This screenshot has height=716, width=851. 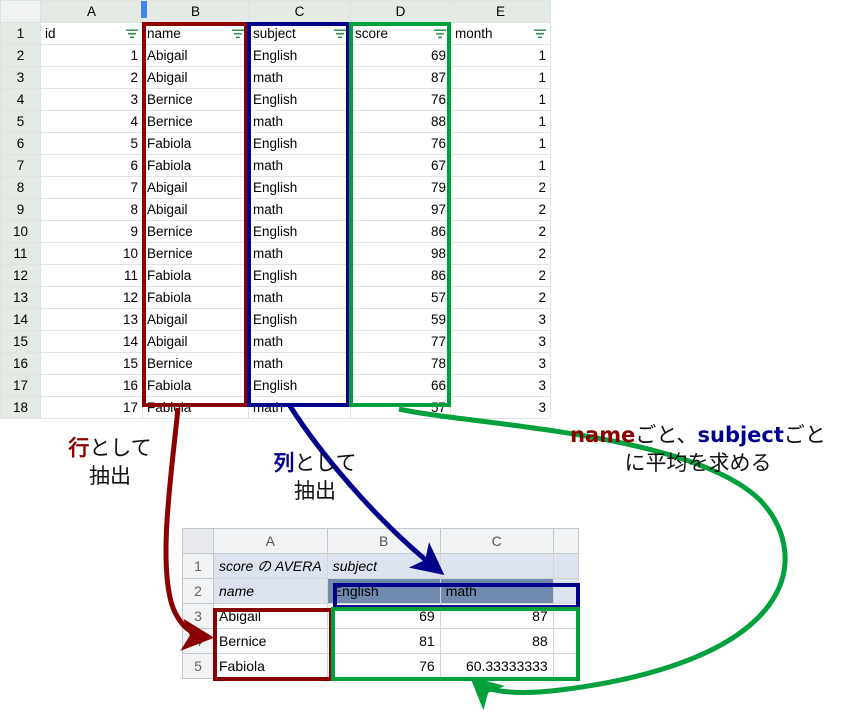 I want to click on annotation-average: nameごと、subjectごと に平均を求める, so click(x=698, y=449).